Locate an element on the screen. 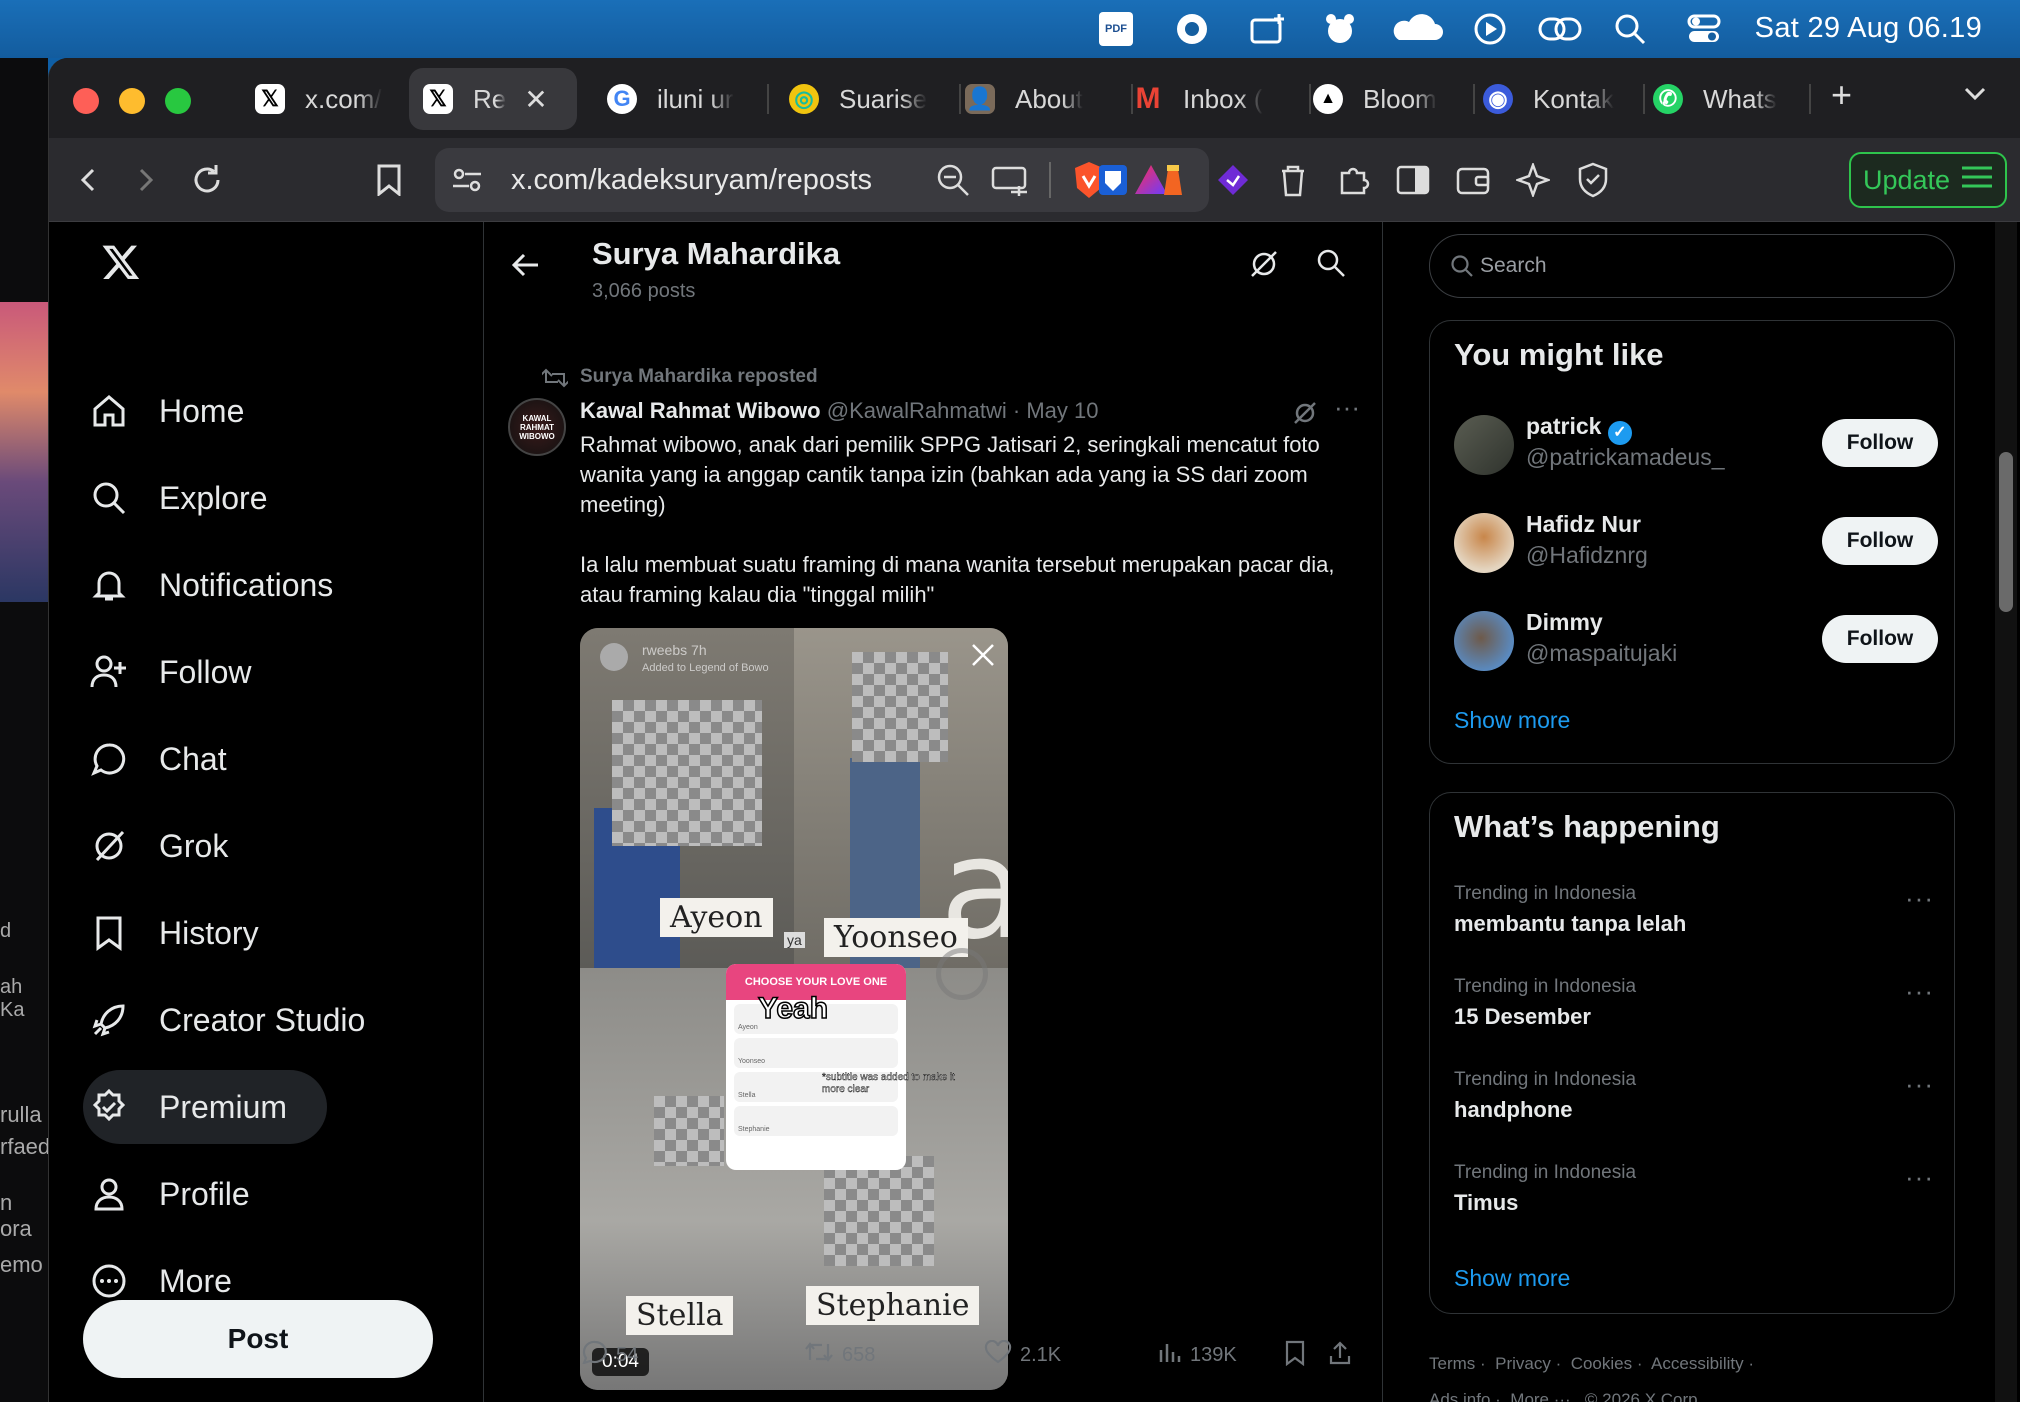 This screenshot has height=1402, width=2020. nav-follow: Follow is located at coordinates (187, 672).